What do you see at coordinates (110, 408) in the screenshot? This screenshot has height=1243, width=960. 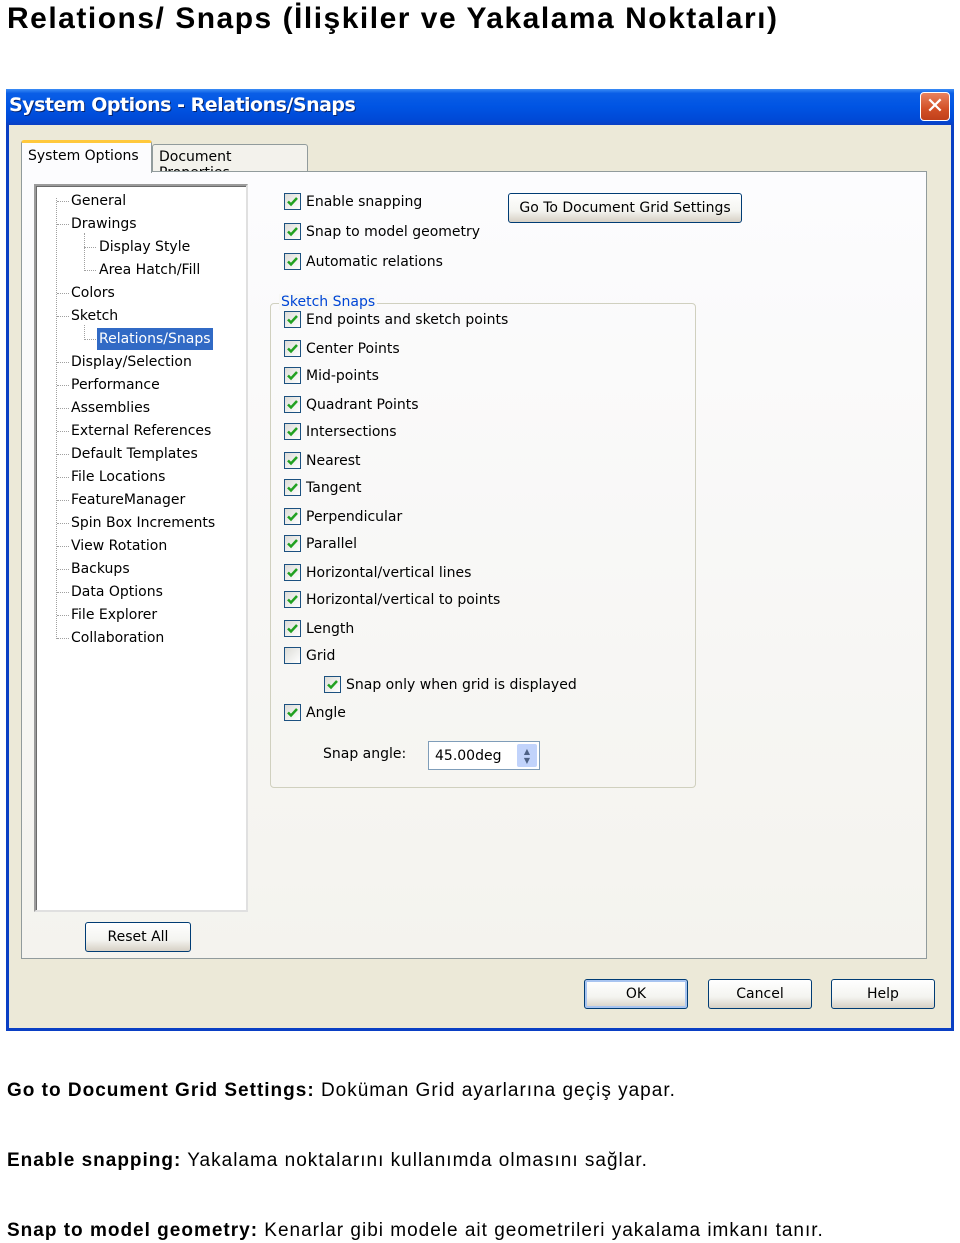 I see `tree-item: Assemblies` at bounding box center [110, 408].